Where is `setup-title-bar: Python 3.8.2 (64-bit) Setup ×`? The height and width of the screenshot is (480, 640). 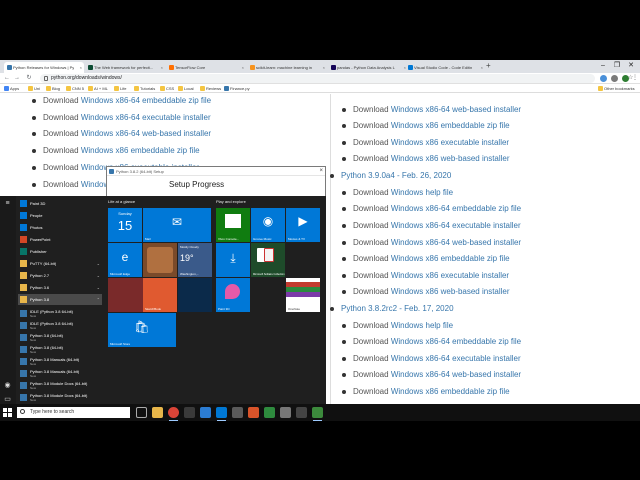 setup-title-bar: Python 3.8.2 (64-bit) Setup × is located at coordinates (216, 171).